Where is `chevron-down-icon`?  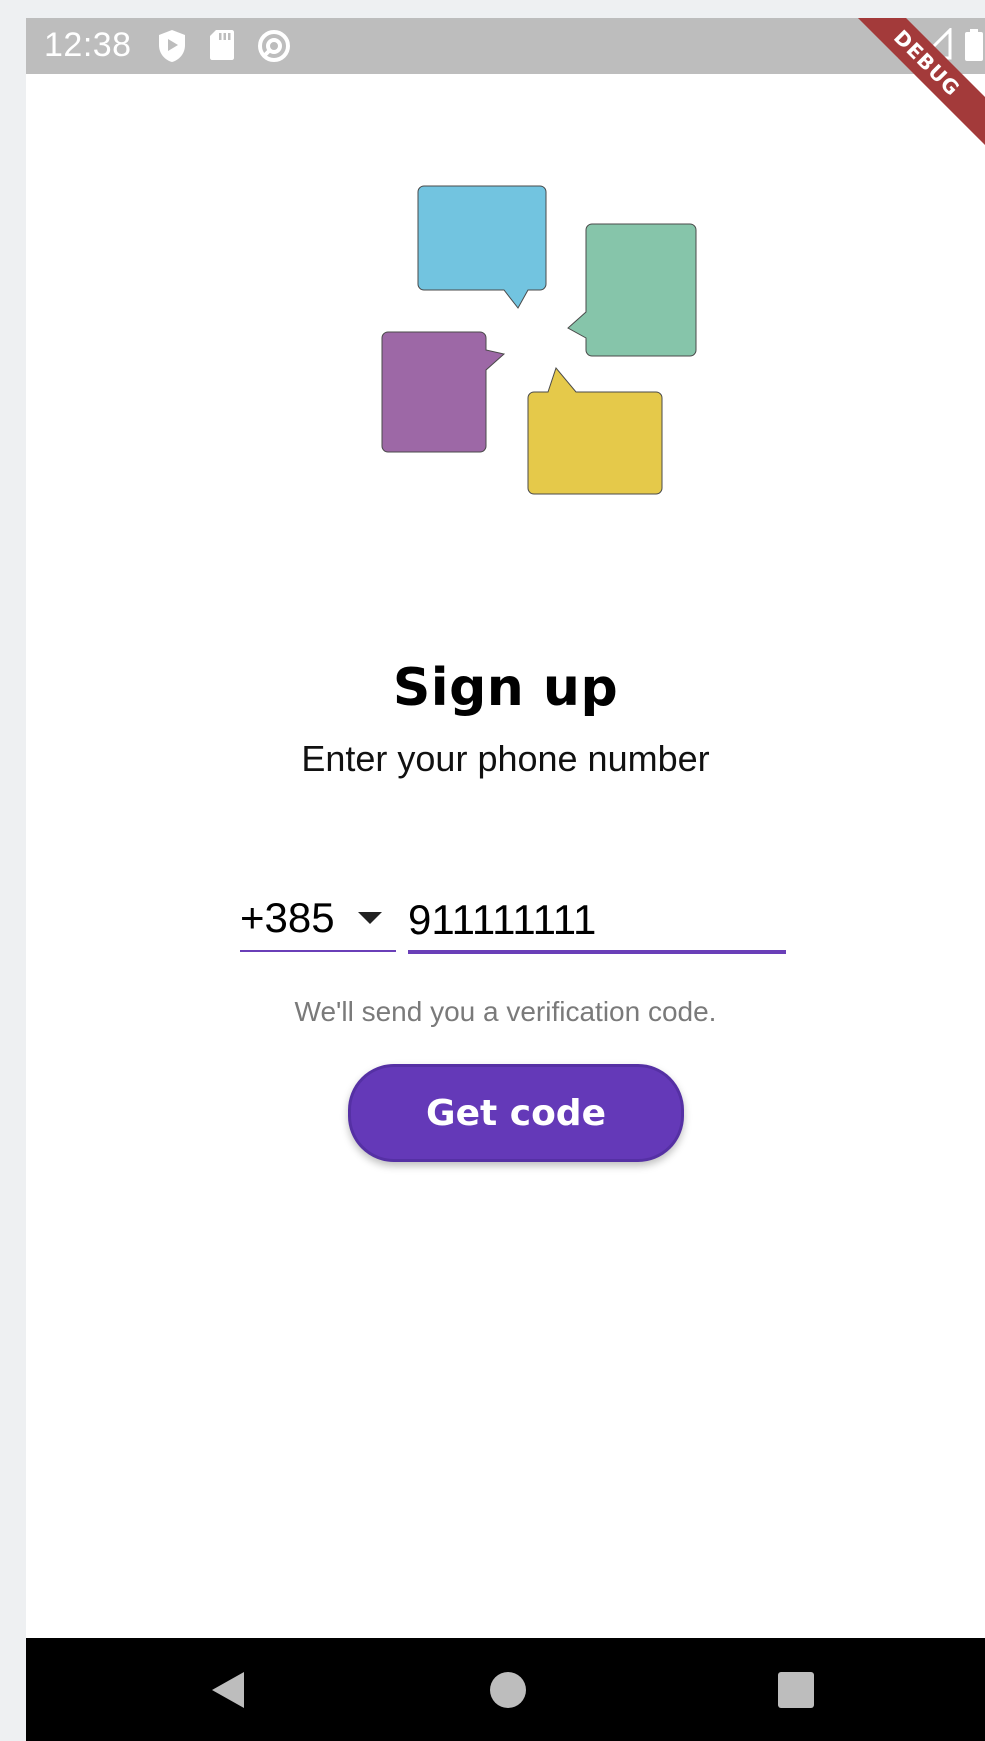 chevron-down-icon is located at coordinates (370, 918).